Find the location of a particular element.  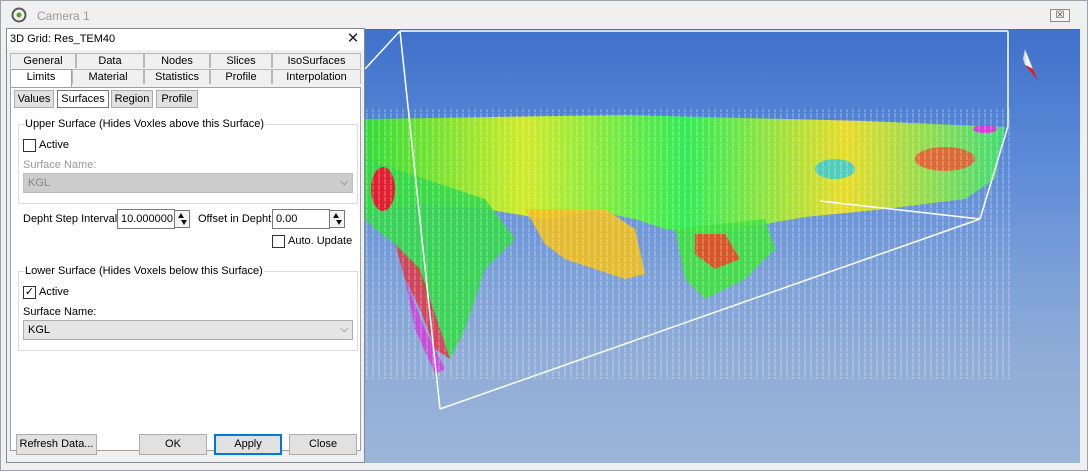

tab-nodes: Nodes is located at coordinates (177, 60).